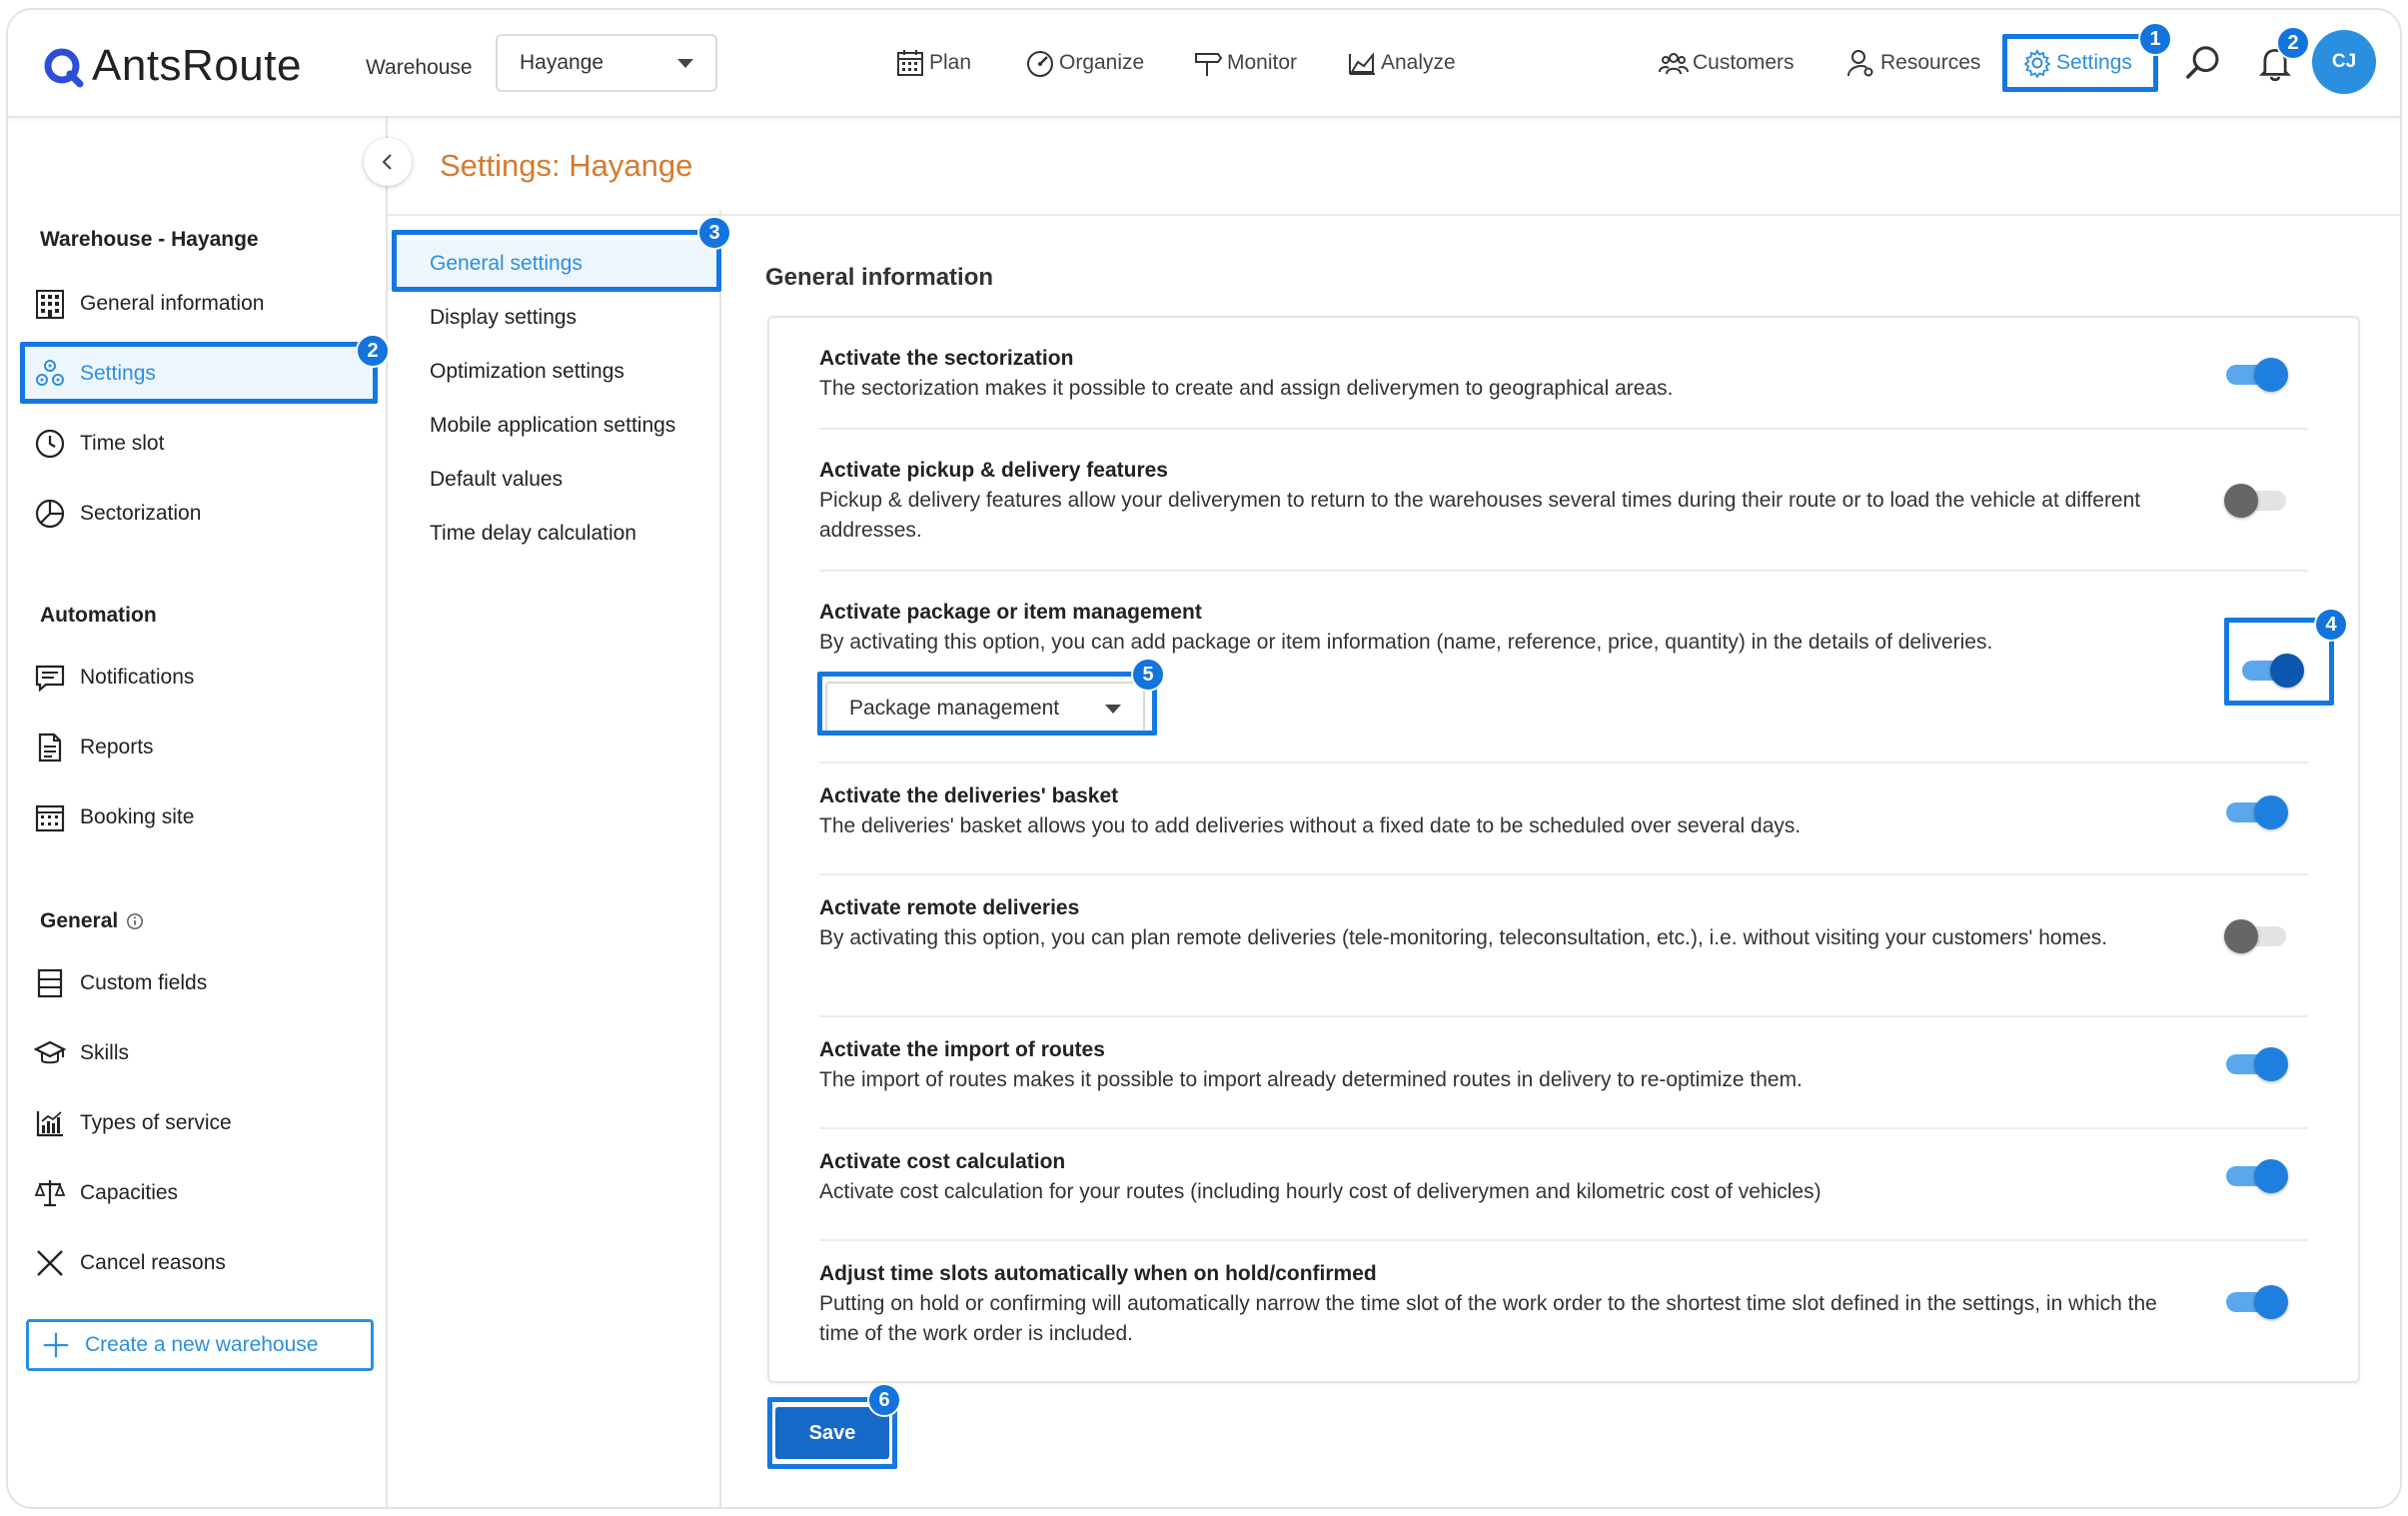 The image size is (2408, 1516). I want to click on nav-customers-label: Customers, so click(1744, 62).